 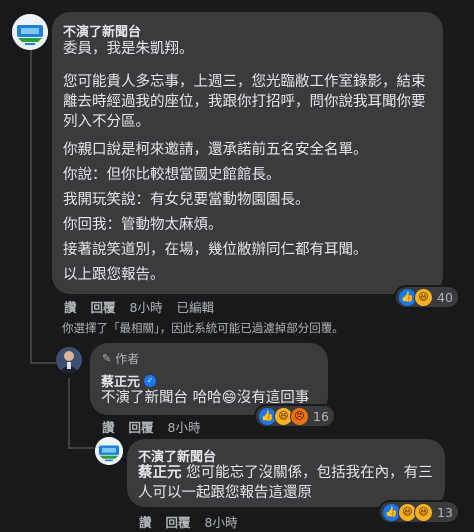 I want to click on comment-paragraph: 你親口說是柯來邀請，還承諾前五名安全名單。, so click(x=215, y=150).